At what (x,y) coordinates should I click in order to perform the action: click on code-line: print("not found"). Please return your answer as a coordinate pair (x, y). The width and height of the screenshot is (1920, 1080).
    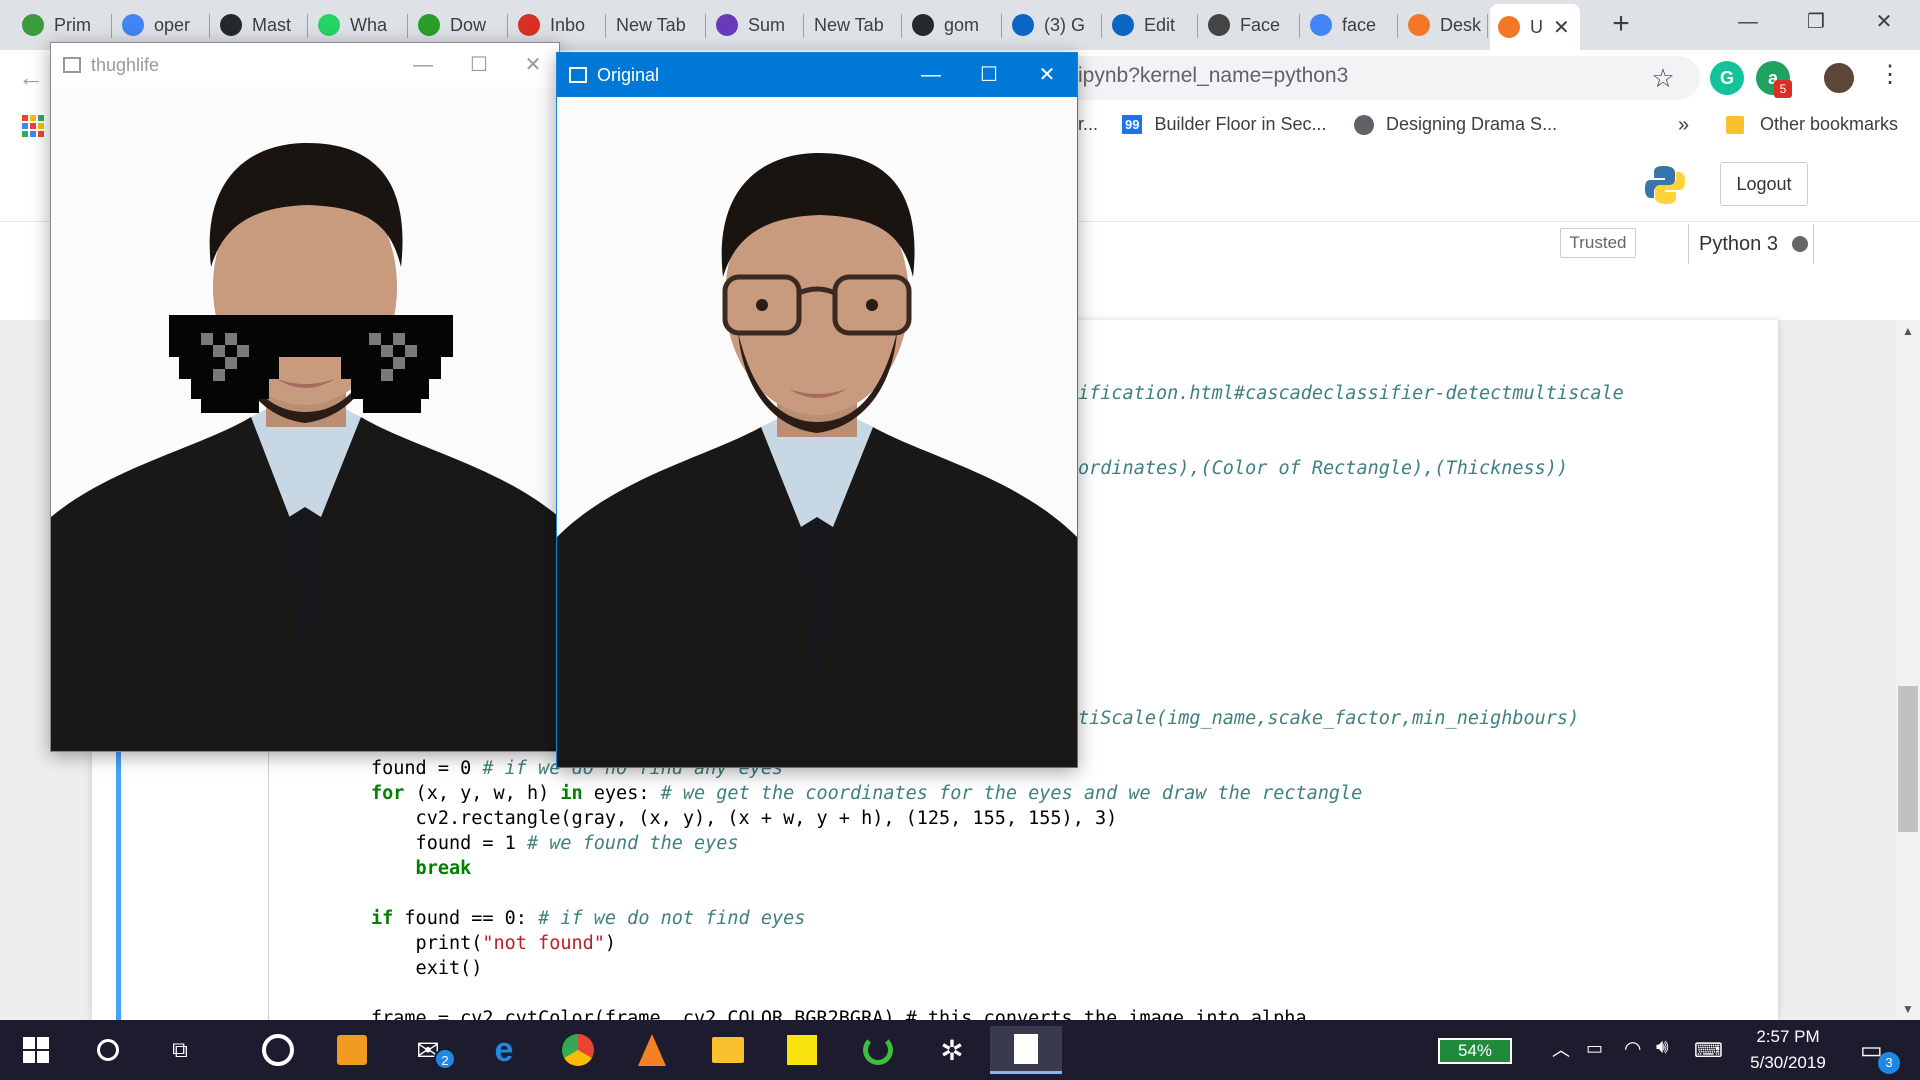
    Looking at the image, I should click on (494, 943).